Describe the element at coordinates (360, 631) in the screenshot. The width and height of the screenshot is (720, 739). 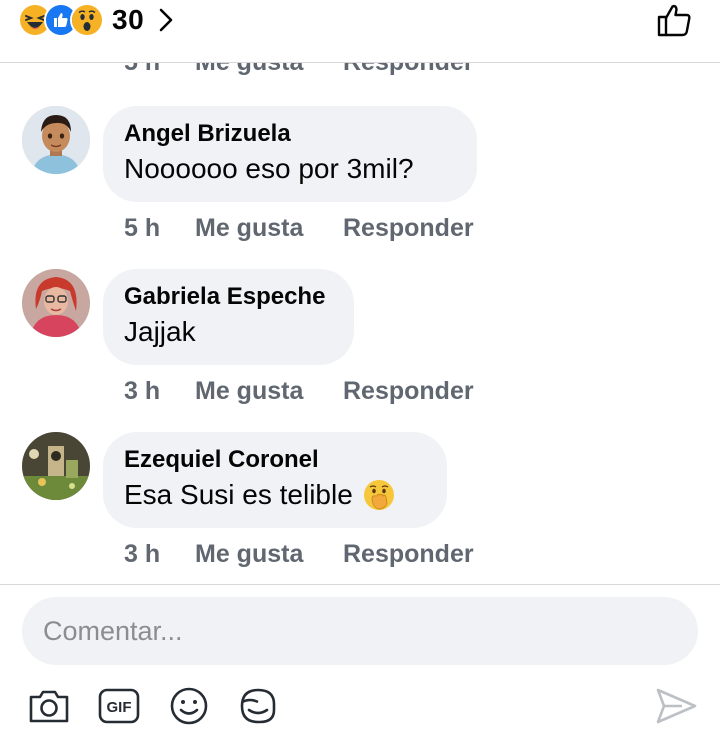
I see `comment-input` at that location.